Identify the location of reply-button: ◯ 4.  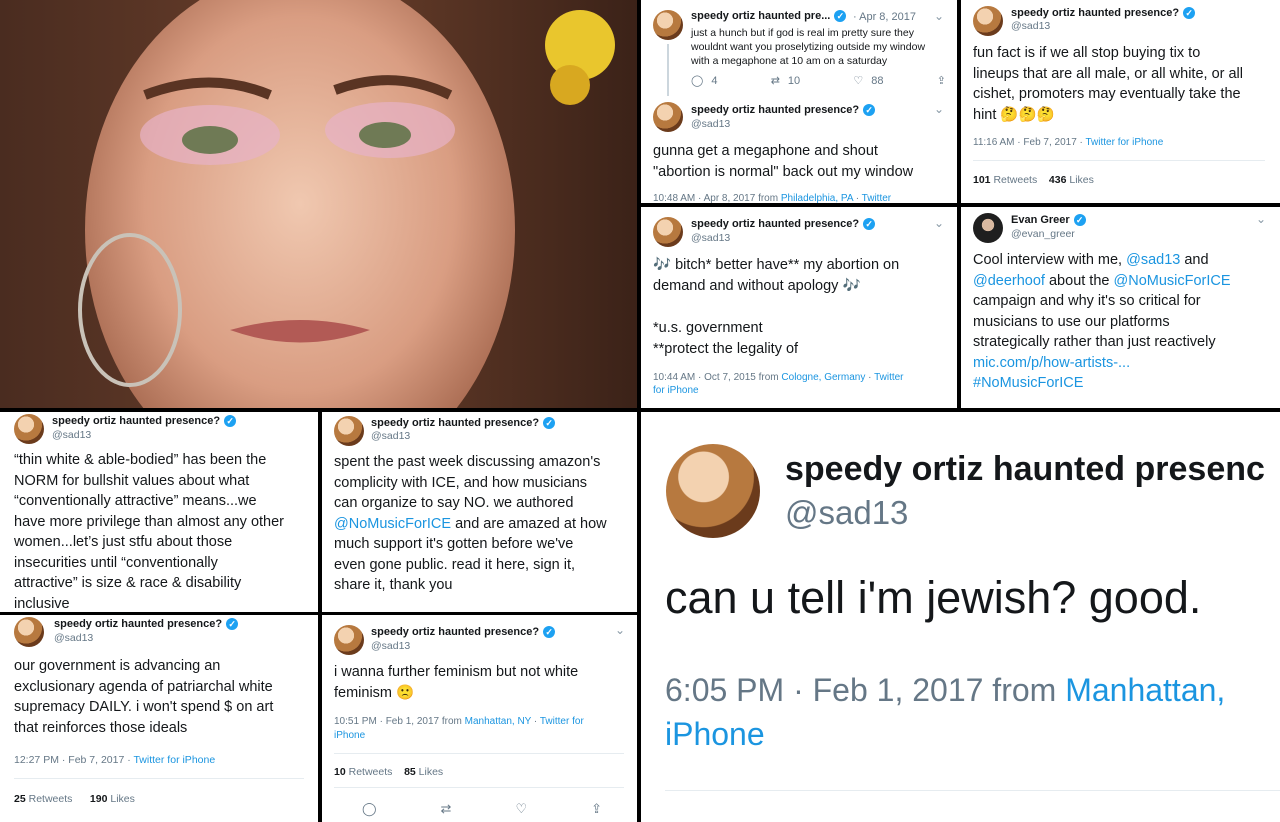
(704, 81).